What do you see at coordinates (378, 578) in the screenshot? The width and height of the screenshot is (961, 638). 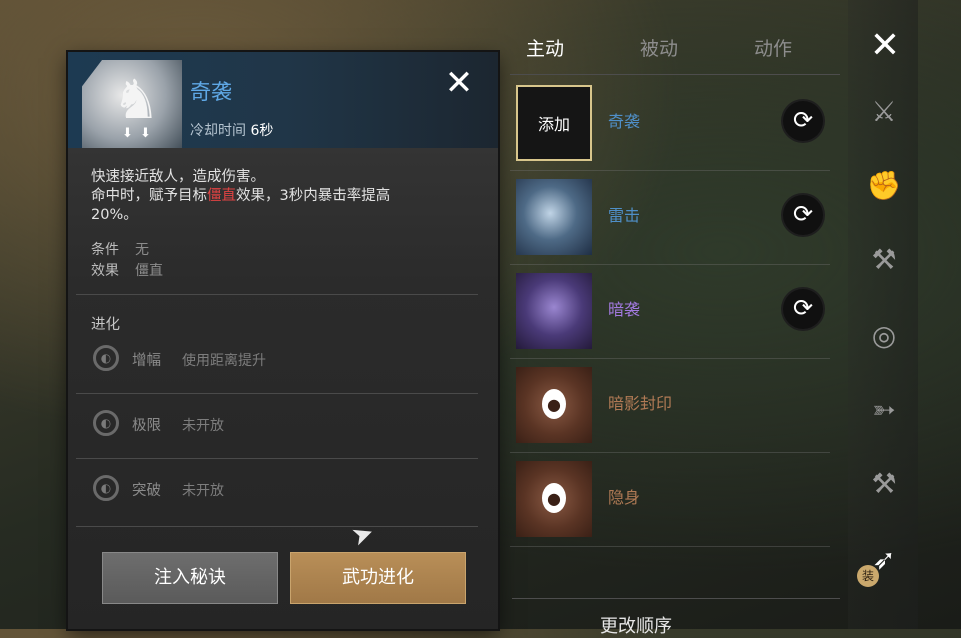 I see `skill-evolve-button: 武功进化` at bounding box center [378, 578].